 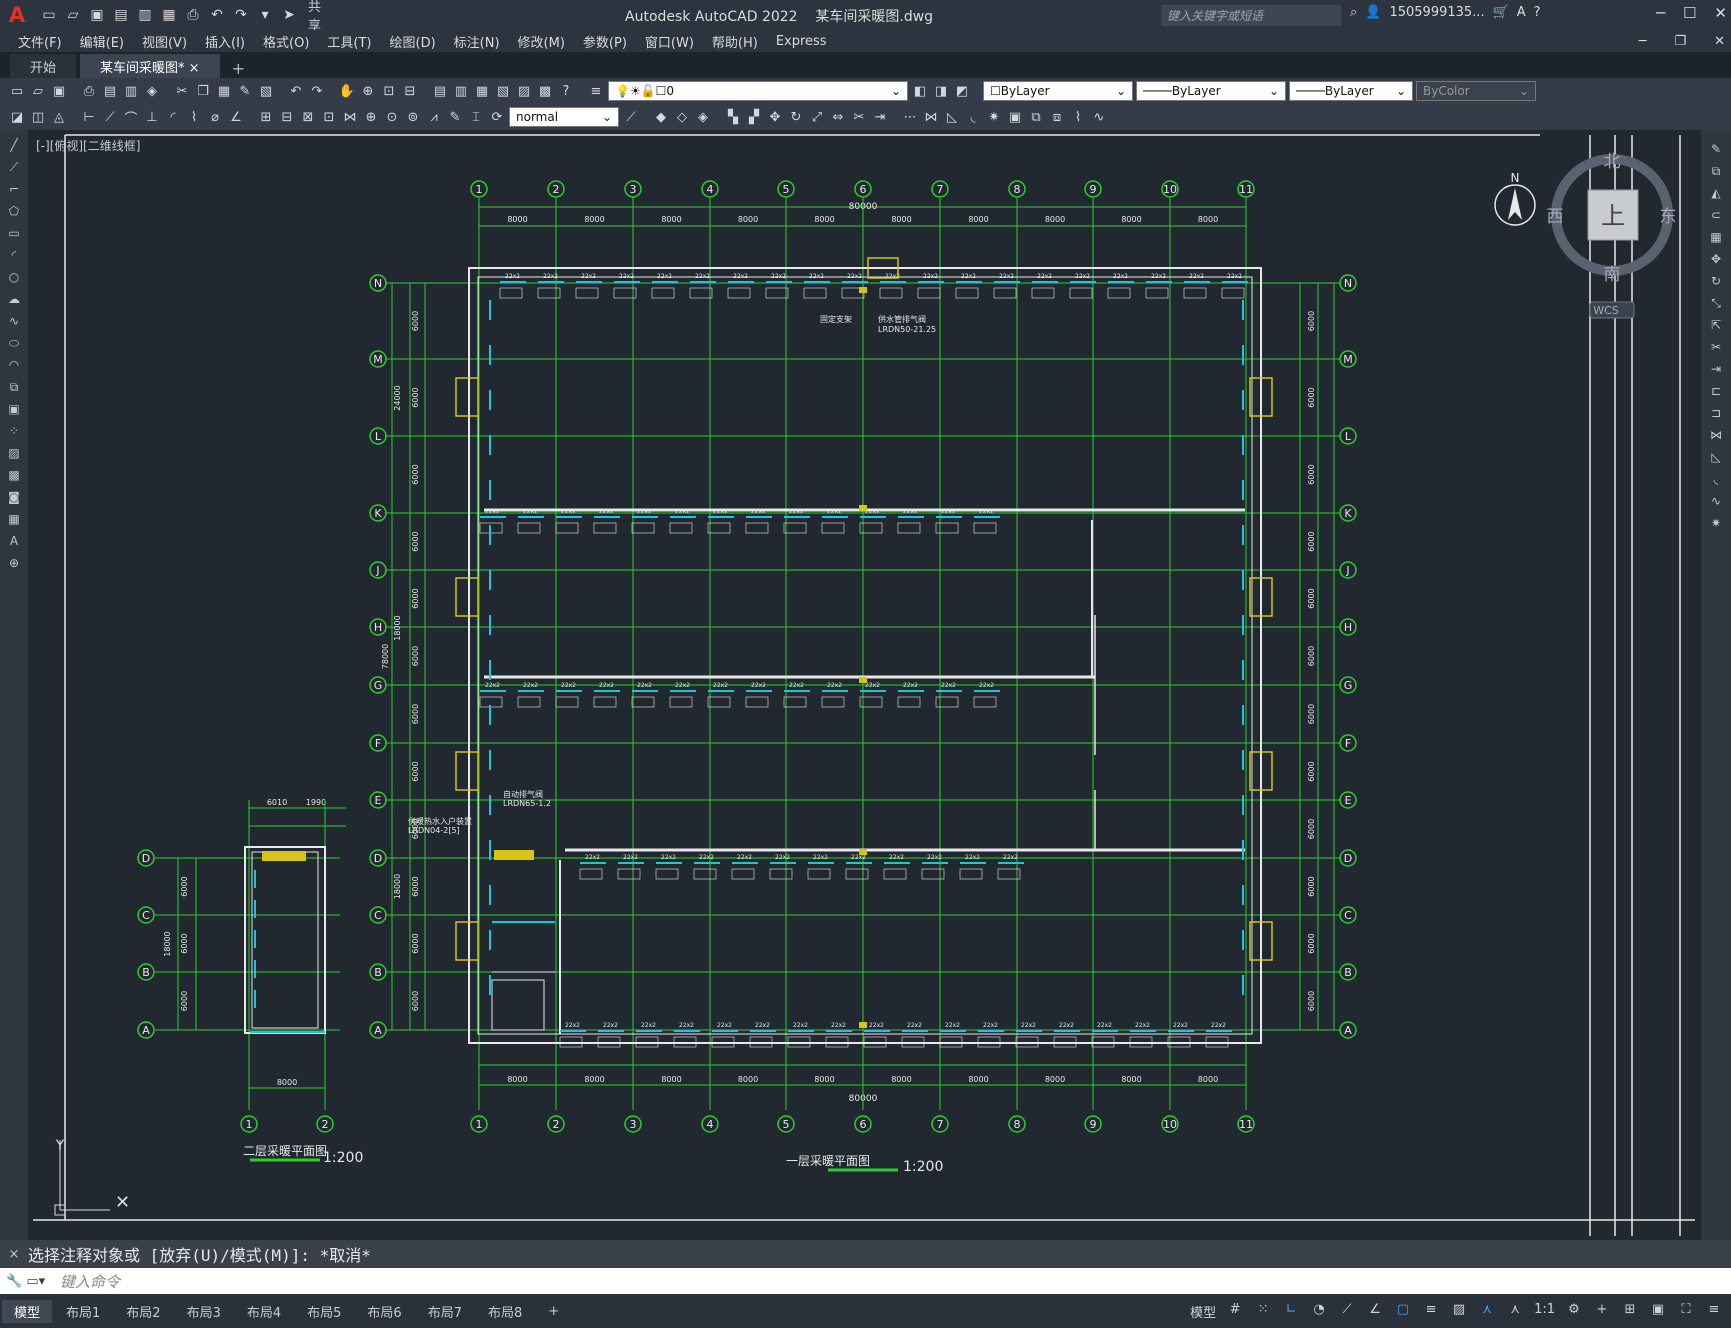 What do you see at coordinates (1057, 117) in the screenshot?
I see `ungroup-icon: ⧈` at bounding box center [1057, 117].